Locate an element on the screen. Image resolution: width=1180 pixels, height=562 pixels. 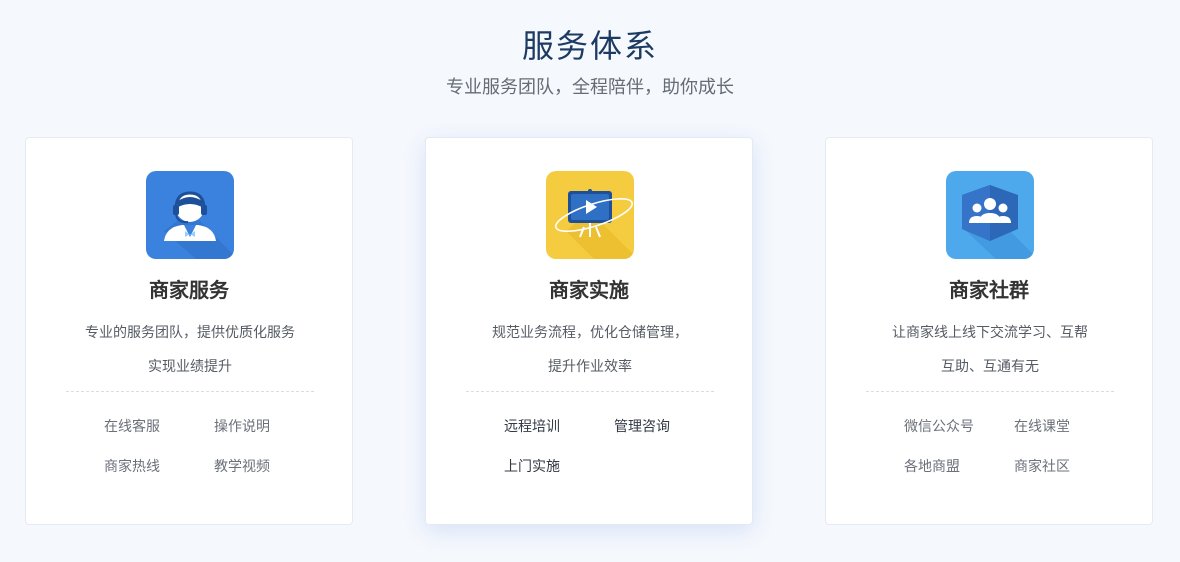
card-title: 商家社群 is located at coordinates (989, 290).